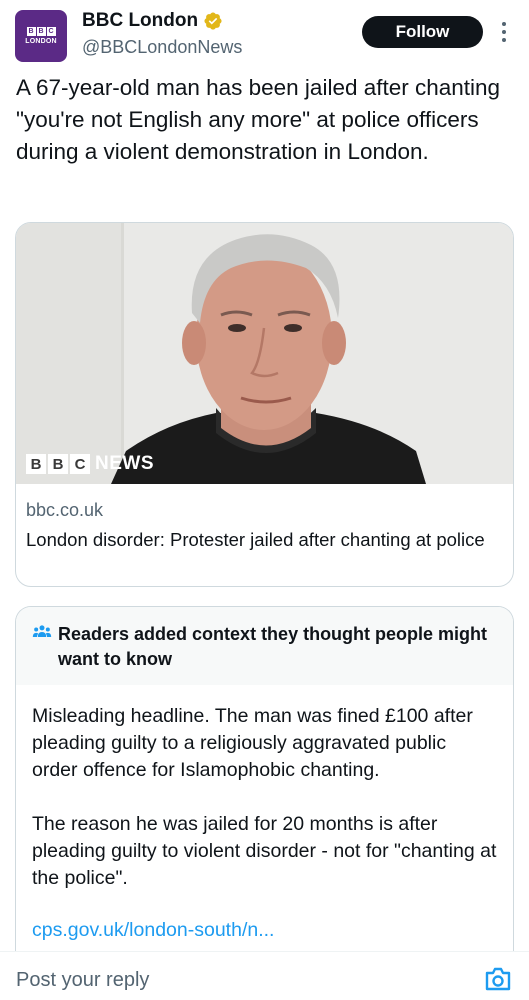 The image size is (529, 1000). What do you see at coordinates (51, 31) in the screenshot?
I see `avatar-logo-block: C` at bounding box center [51, 31].